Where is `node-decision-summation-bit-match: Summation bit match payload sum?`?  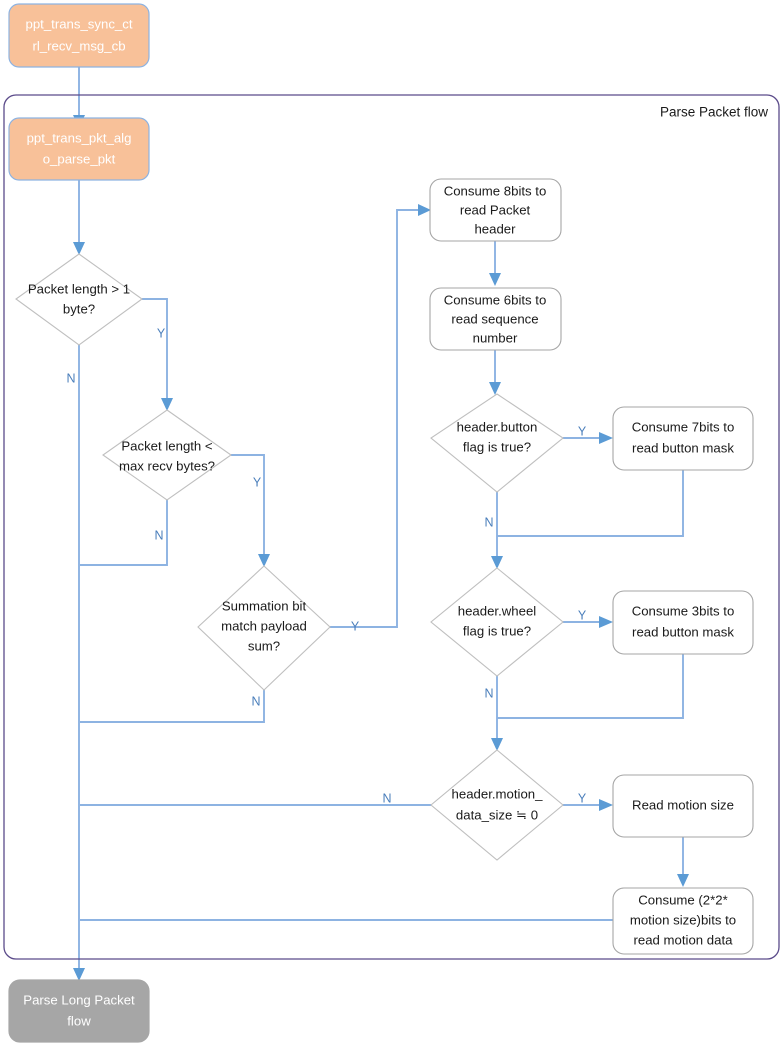
node-decision-summation-bit-match: Summation bit match payload sum? is located at coordinates (264, 628).